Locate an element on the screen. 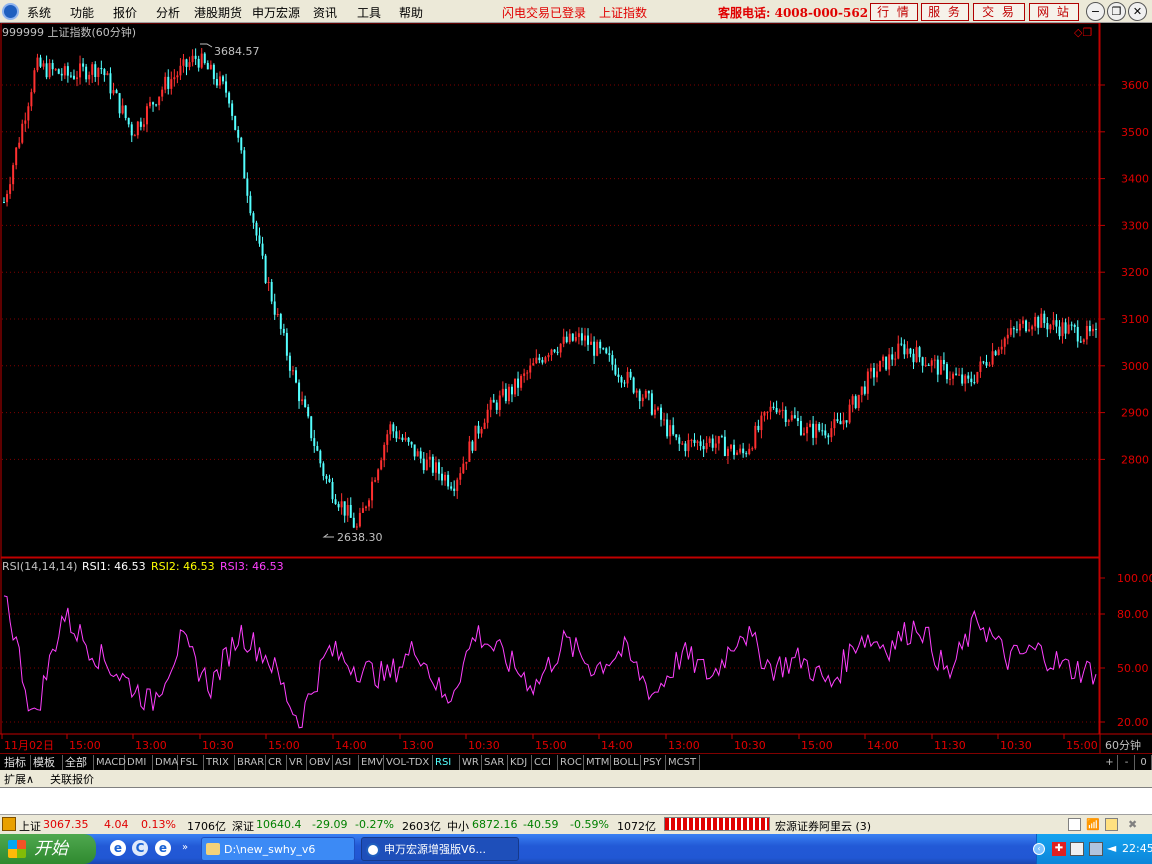 The image size is (1152, 864). indicator-tab-dma: DMA is located at coordinates (165, 762).